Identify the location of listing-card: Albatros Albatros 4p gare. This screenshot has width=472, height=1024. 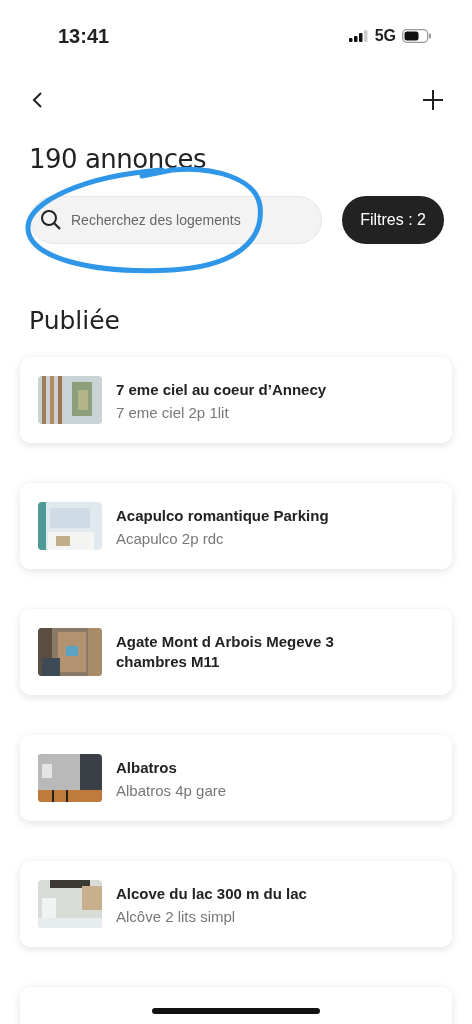
(236, 778).